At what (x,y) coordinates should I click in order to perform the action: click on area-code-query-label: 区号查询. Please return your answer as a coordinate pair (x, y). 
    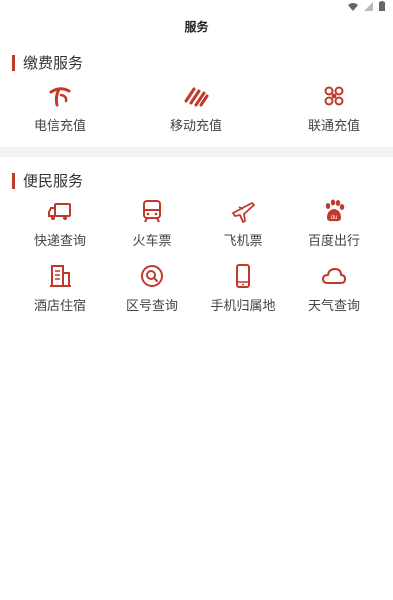
    Looking at the image, I should click on (151, 306).